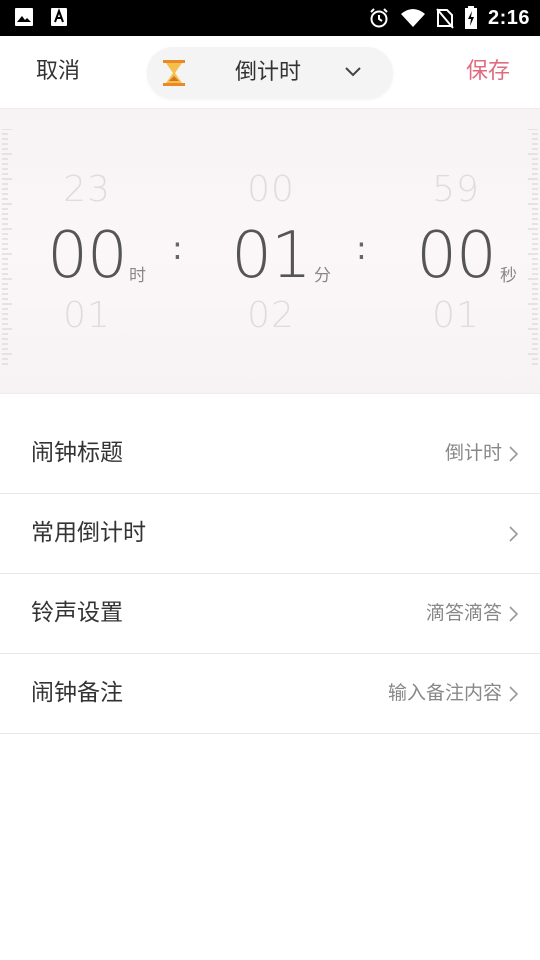 The image size is (540, 960). Describe the element at coordinates (456, 256) in the screenshot. I see `seconds-value: 00` at that location.